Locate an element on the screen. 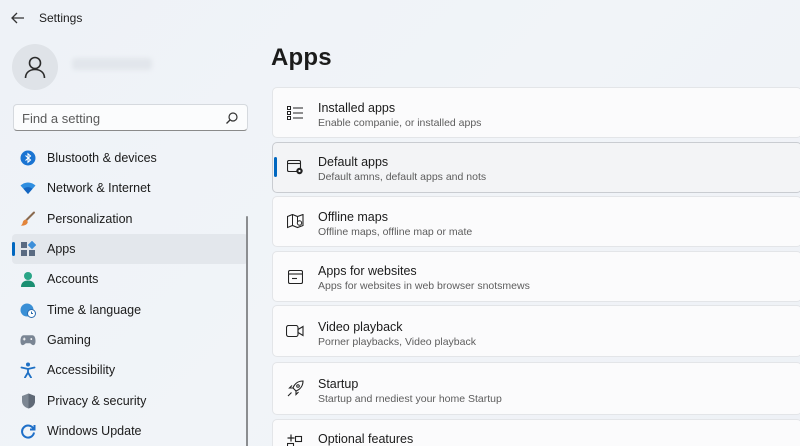 Image resolution: width=800 pixels, height=446 pixels. sidebar-item-label: Apps is located at coordinates (61, 249).